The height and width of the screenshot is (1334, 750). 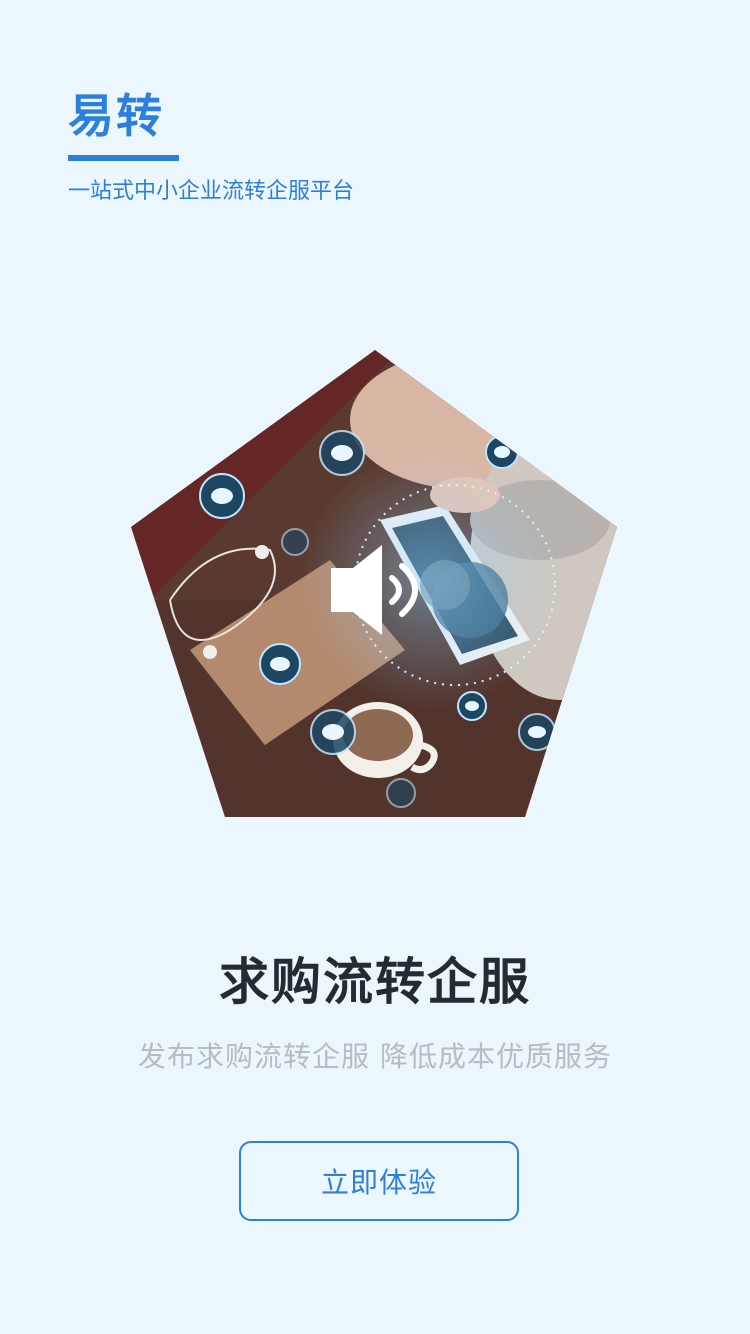 I want to click on try-now-button: 立即体验, so click(x=379, y=1181).